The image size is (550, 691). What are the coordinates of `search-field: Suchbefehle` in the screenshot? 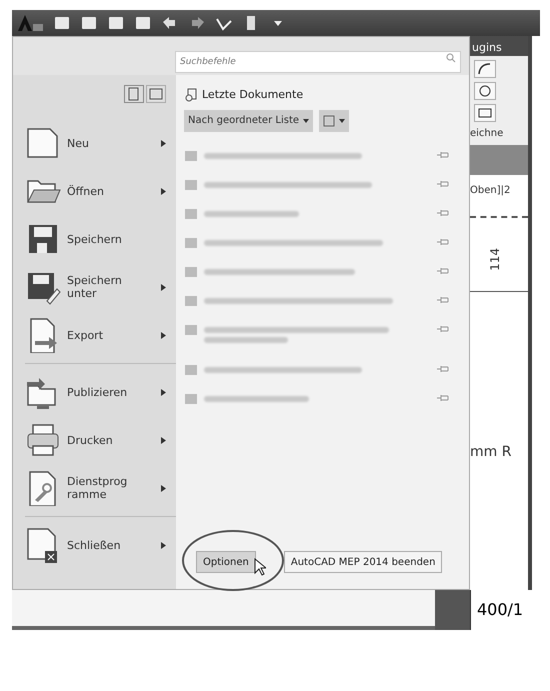 It's located at (318, 62).